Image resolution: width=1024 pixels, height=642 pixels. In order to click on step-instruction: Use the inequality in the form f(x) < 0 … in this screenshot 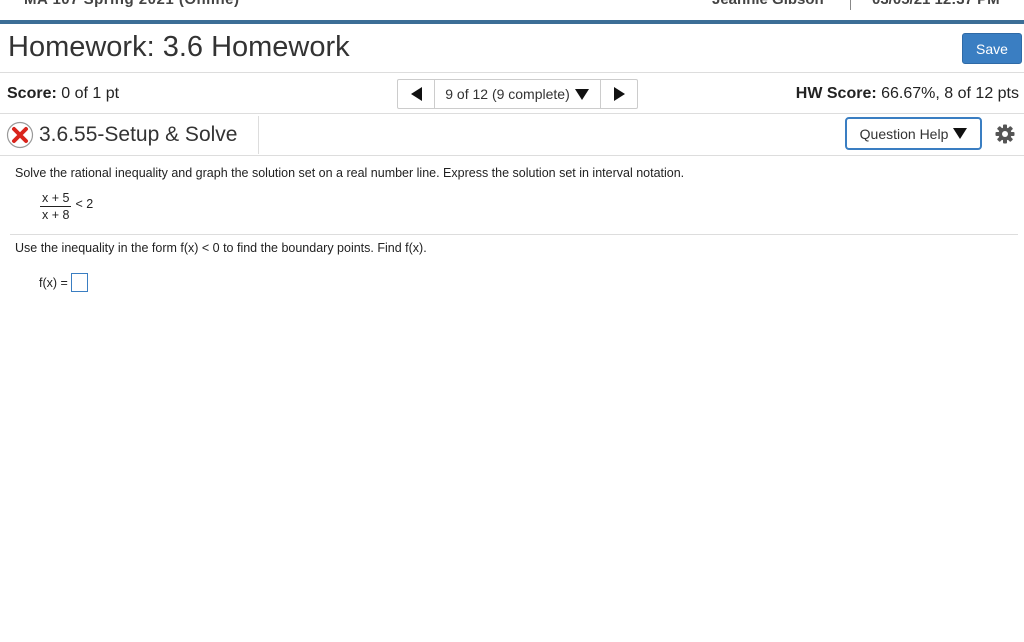, I will do `click(221, 248)`.